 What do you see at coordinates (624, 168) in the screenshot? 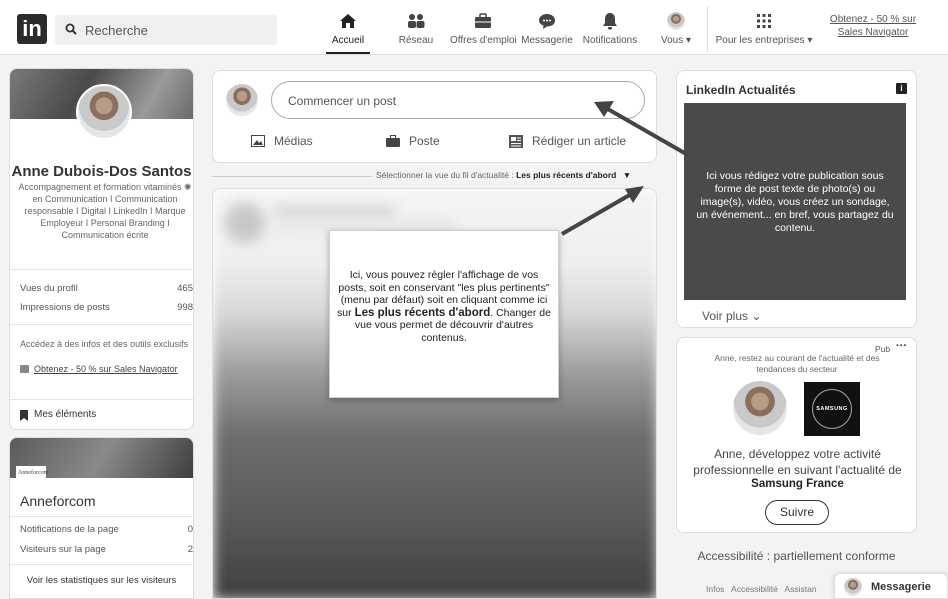
I see `annotation-arrows` at bounding box center [624, 168].